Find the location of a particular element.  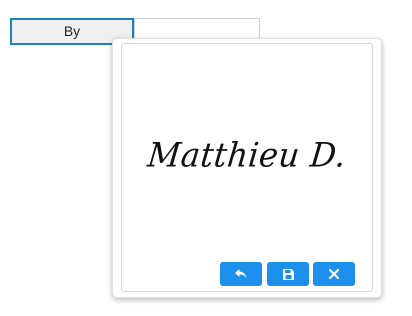

close-button is located at coordinates (334, 274).